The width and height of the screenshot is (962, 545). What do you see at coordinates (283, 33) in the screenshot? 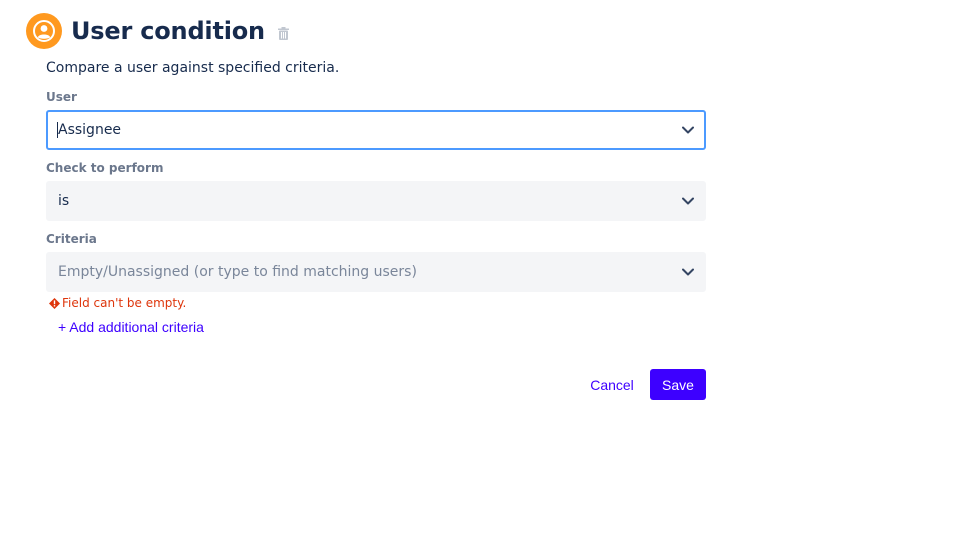
I see `trash-icon` at bounding box center [283, 33].